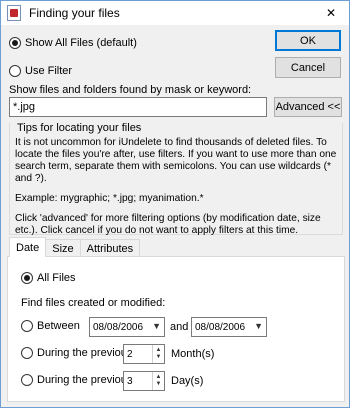 This screenshot has width=350, height=408. Describe the element at coordinates (175, 13) in the screenshot. I see `title-bar: Finding your files ✕` at that location.